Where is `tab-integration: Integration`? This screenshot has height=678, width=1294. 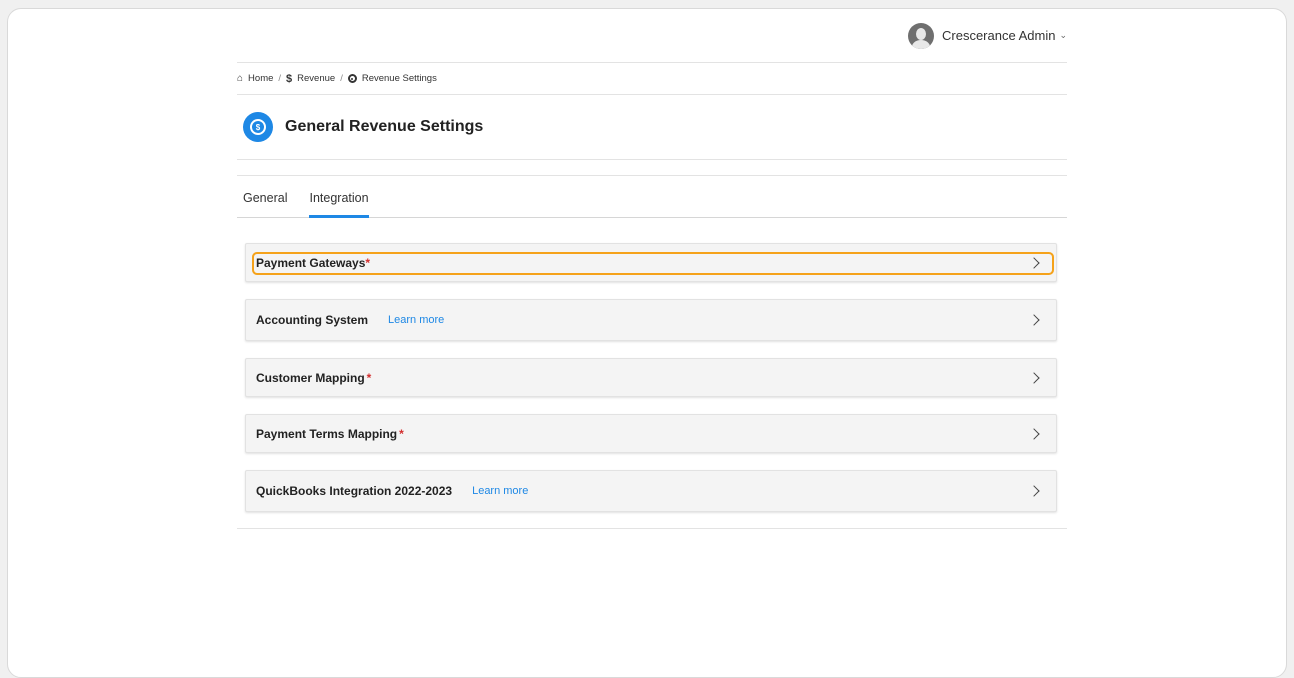
tab-integration: Integration is located at coordinates (339, 204).